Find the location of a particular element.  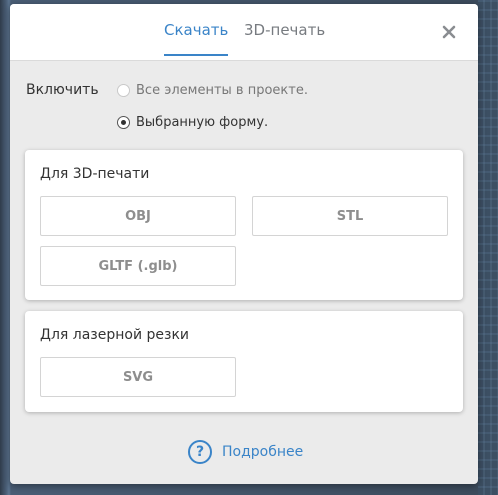

svg-button: SVG is located at coordinates (138, 377).